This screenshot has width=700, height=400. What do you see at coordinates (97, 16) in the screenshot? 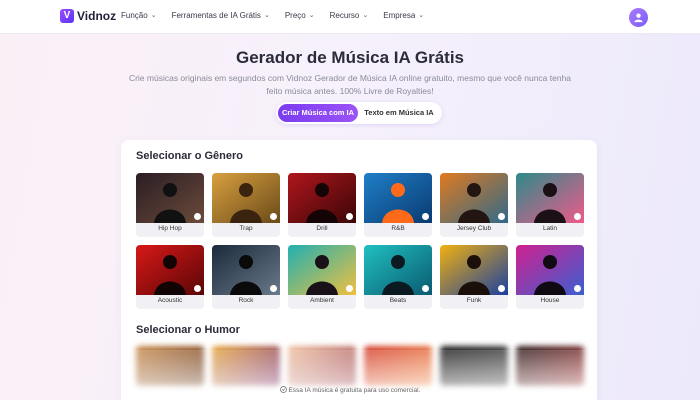
I see `brand-name: Vidnoz` at bounding box center [97, 16].